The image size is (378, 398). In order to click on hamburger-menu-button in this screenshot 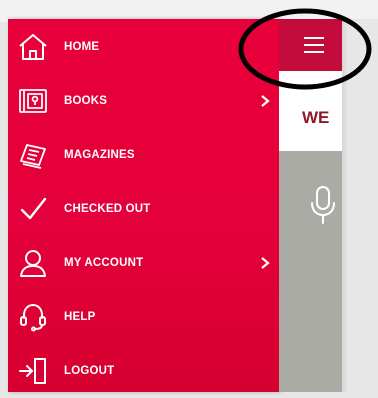, I will do `click(310, 45)`.